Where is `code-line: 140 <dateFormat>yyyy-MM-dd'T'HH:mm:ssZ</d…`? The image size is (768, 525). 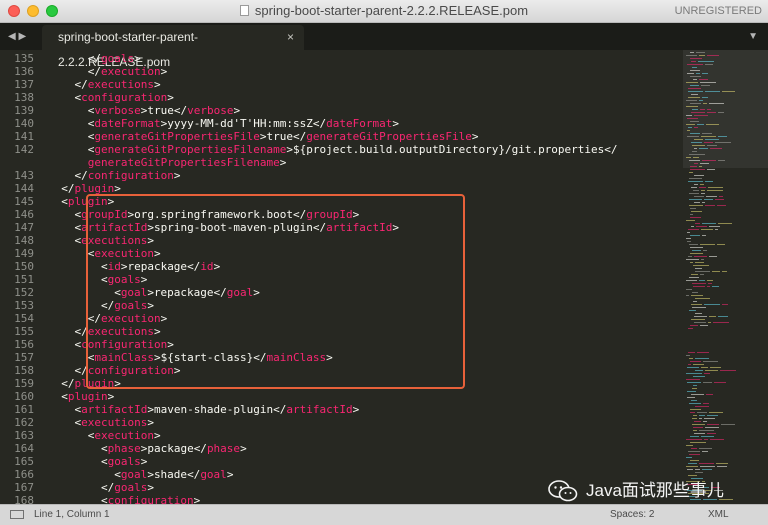 code-line: 140 <dateFormat>yyyy-MM-dd'T'HH:mm:ssZ</d… is located at coordinates (341, 123).